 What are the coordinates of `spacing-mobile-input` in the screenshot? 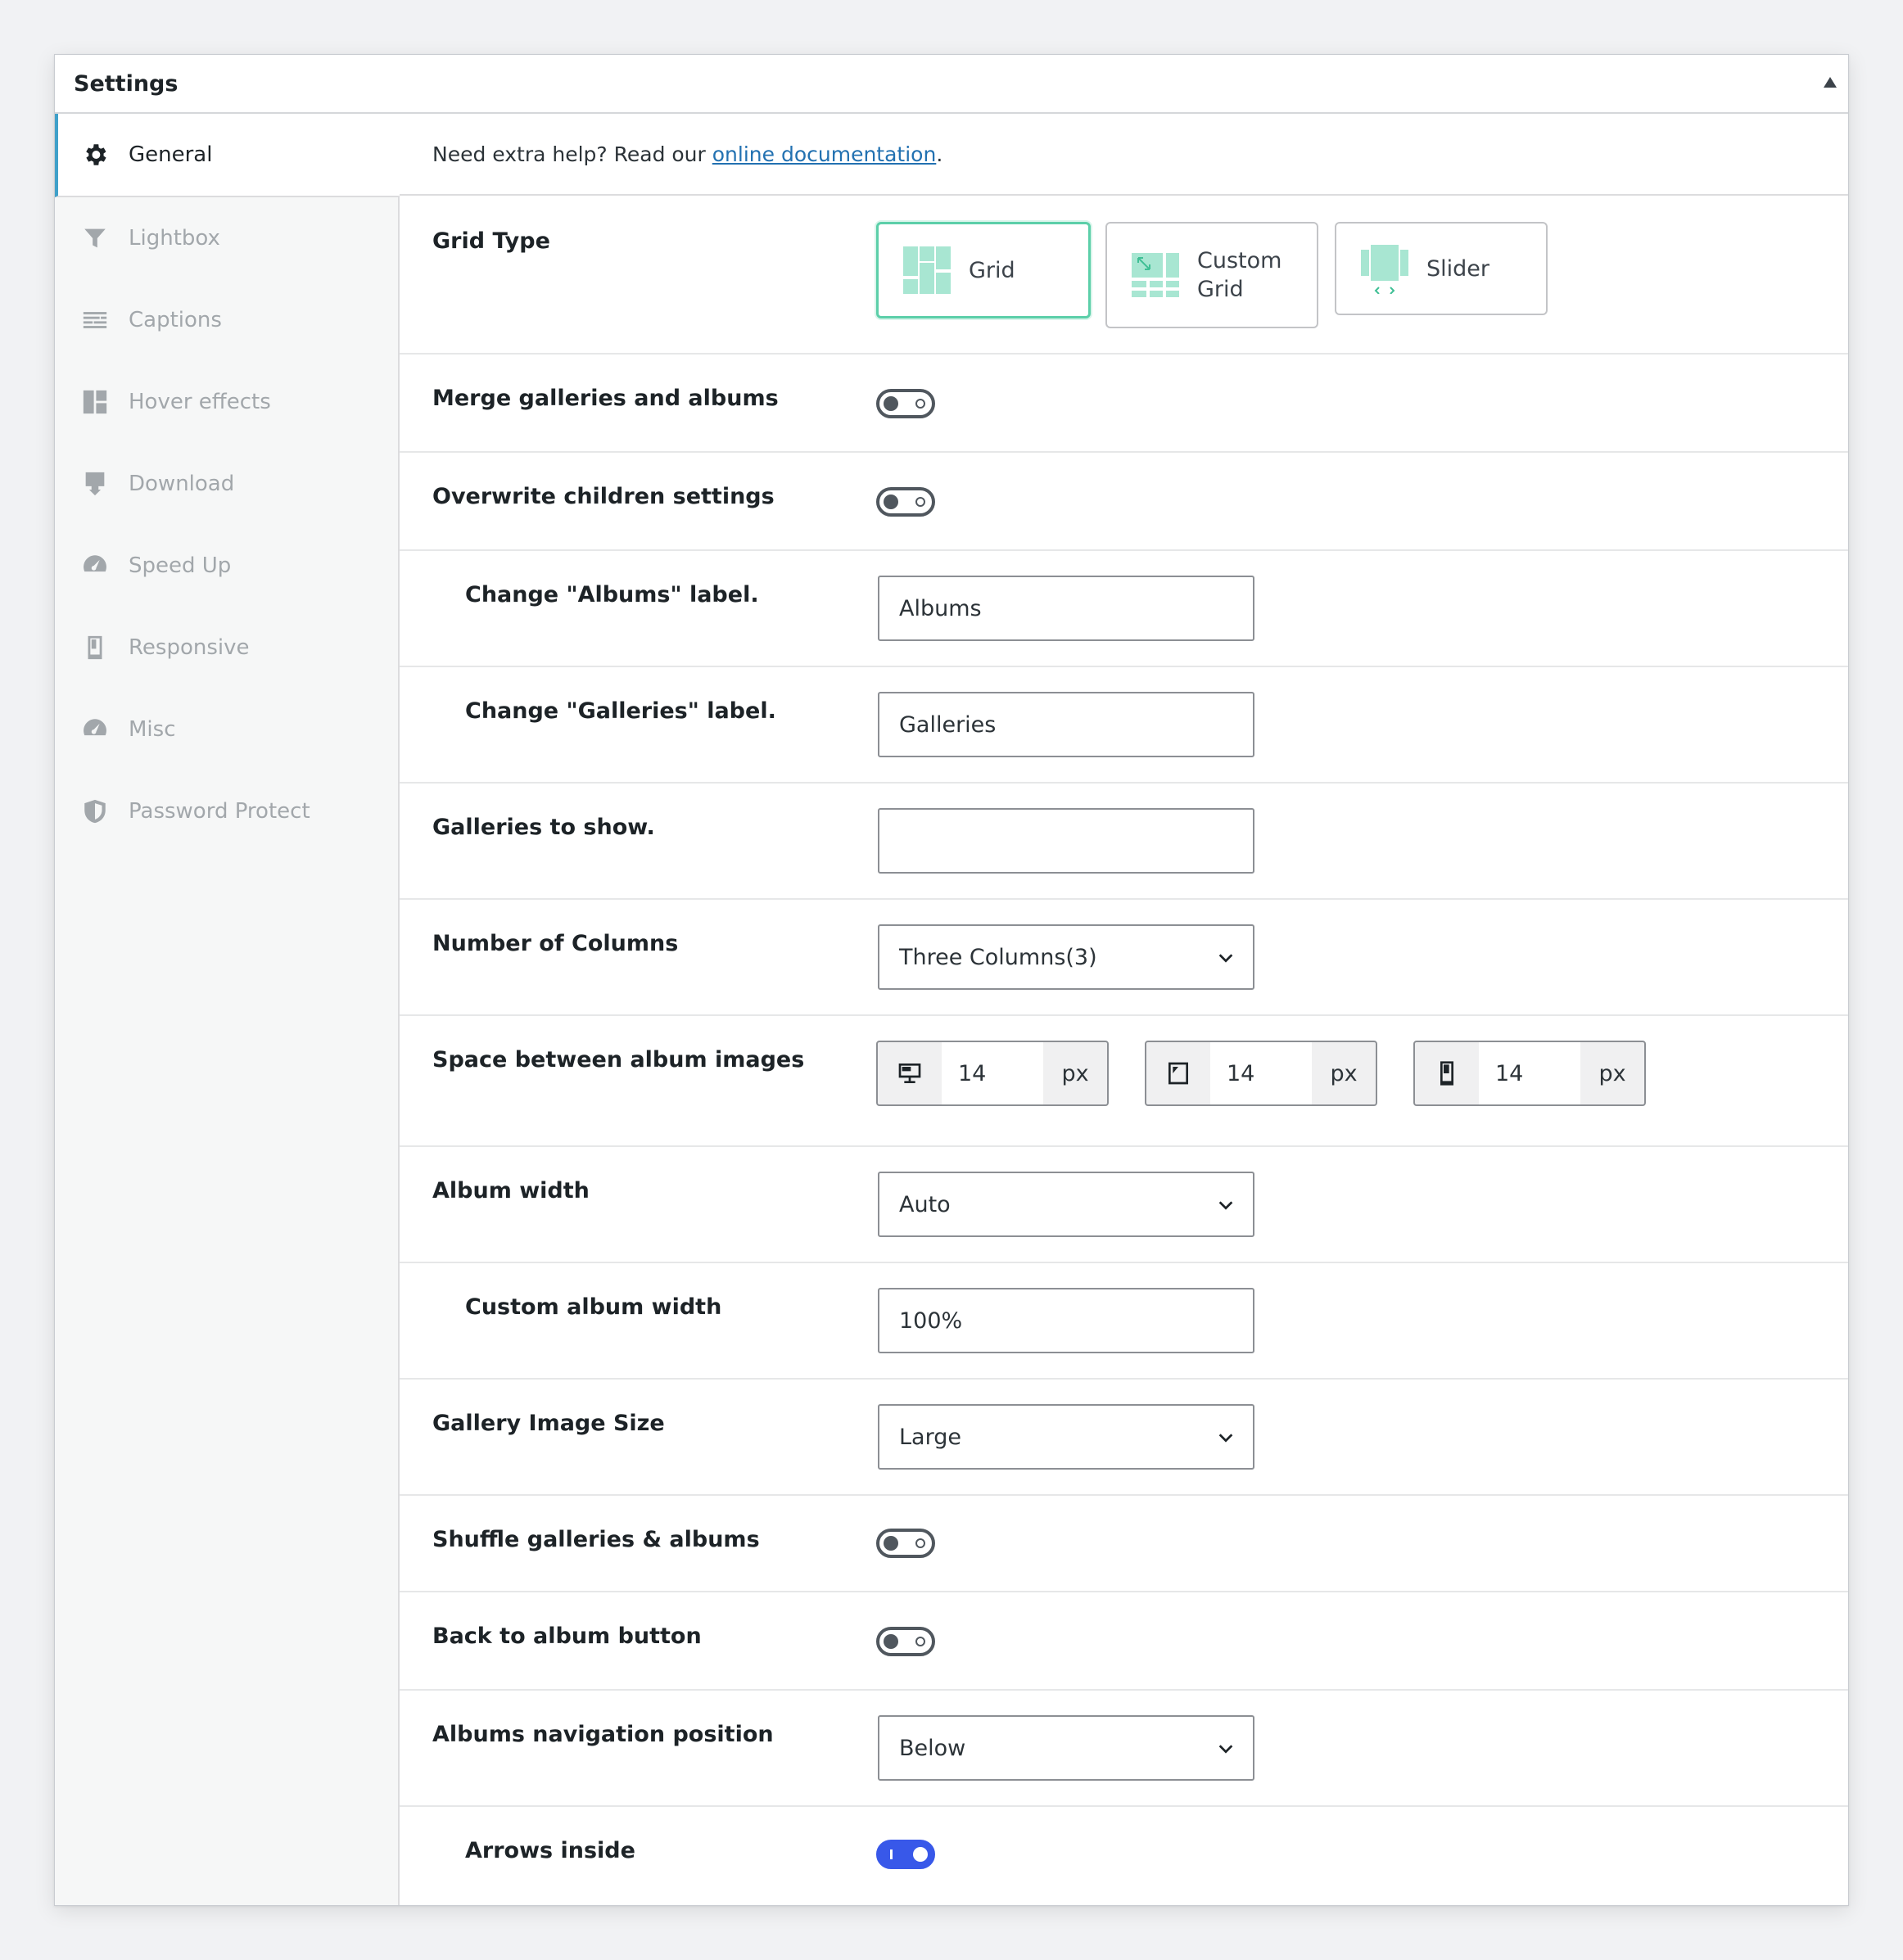 It's located at (1529, 1073).